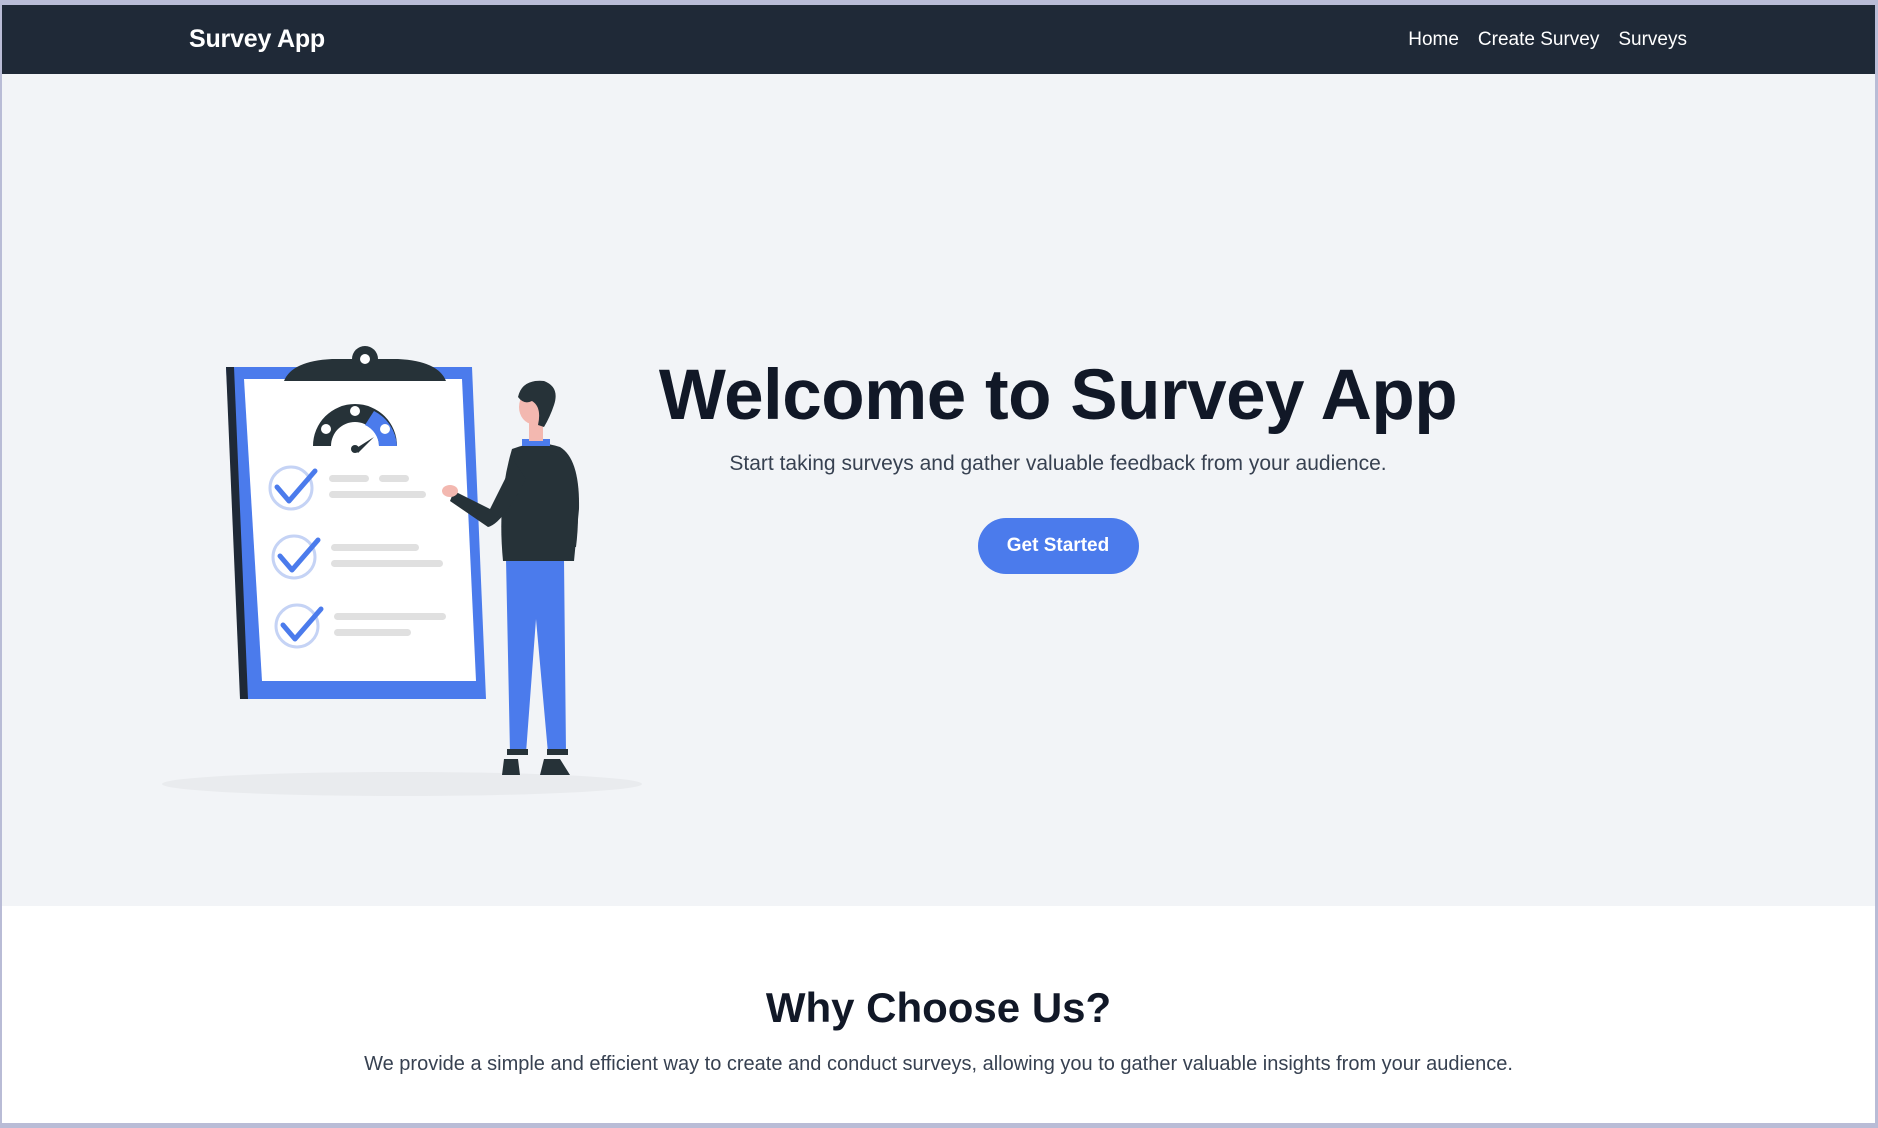  What do you see at coordinates (1538, 40) in the screenshot?
I see `nav-link-create-survey: Create Survey` at bounding box center [1538, 40].